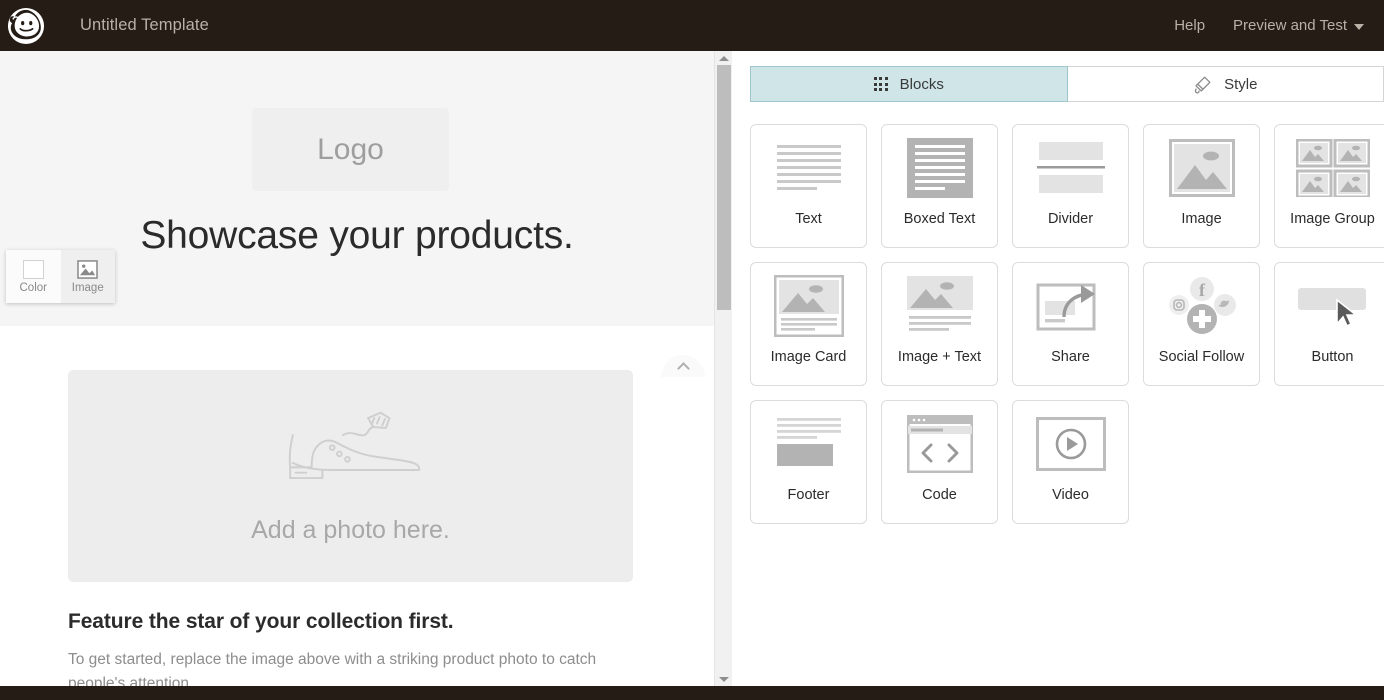 This screenshot has height=700, width=1384. I want to click on chevron-up-icon, so click(683, 368).